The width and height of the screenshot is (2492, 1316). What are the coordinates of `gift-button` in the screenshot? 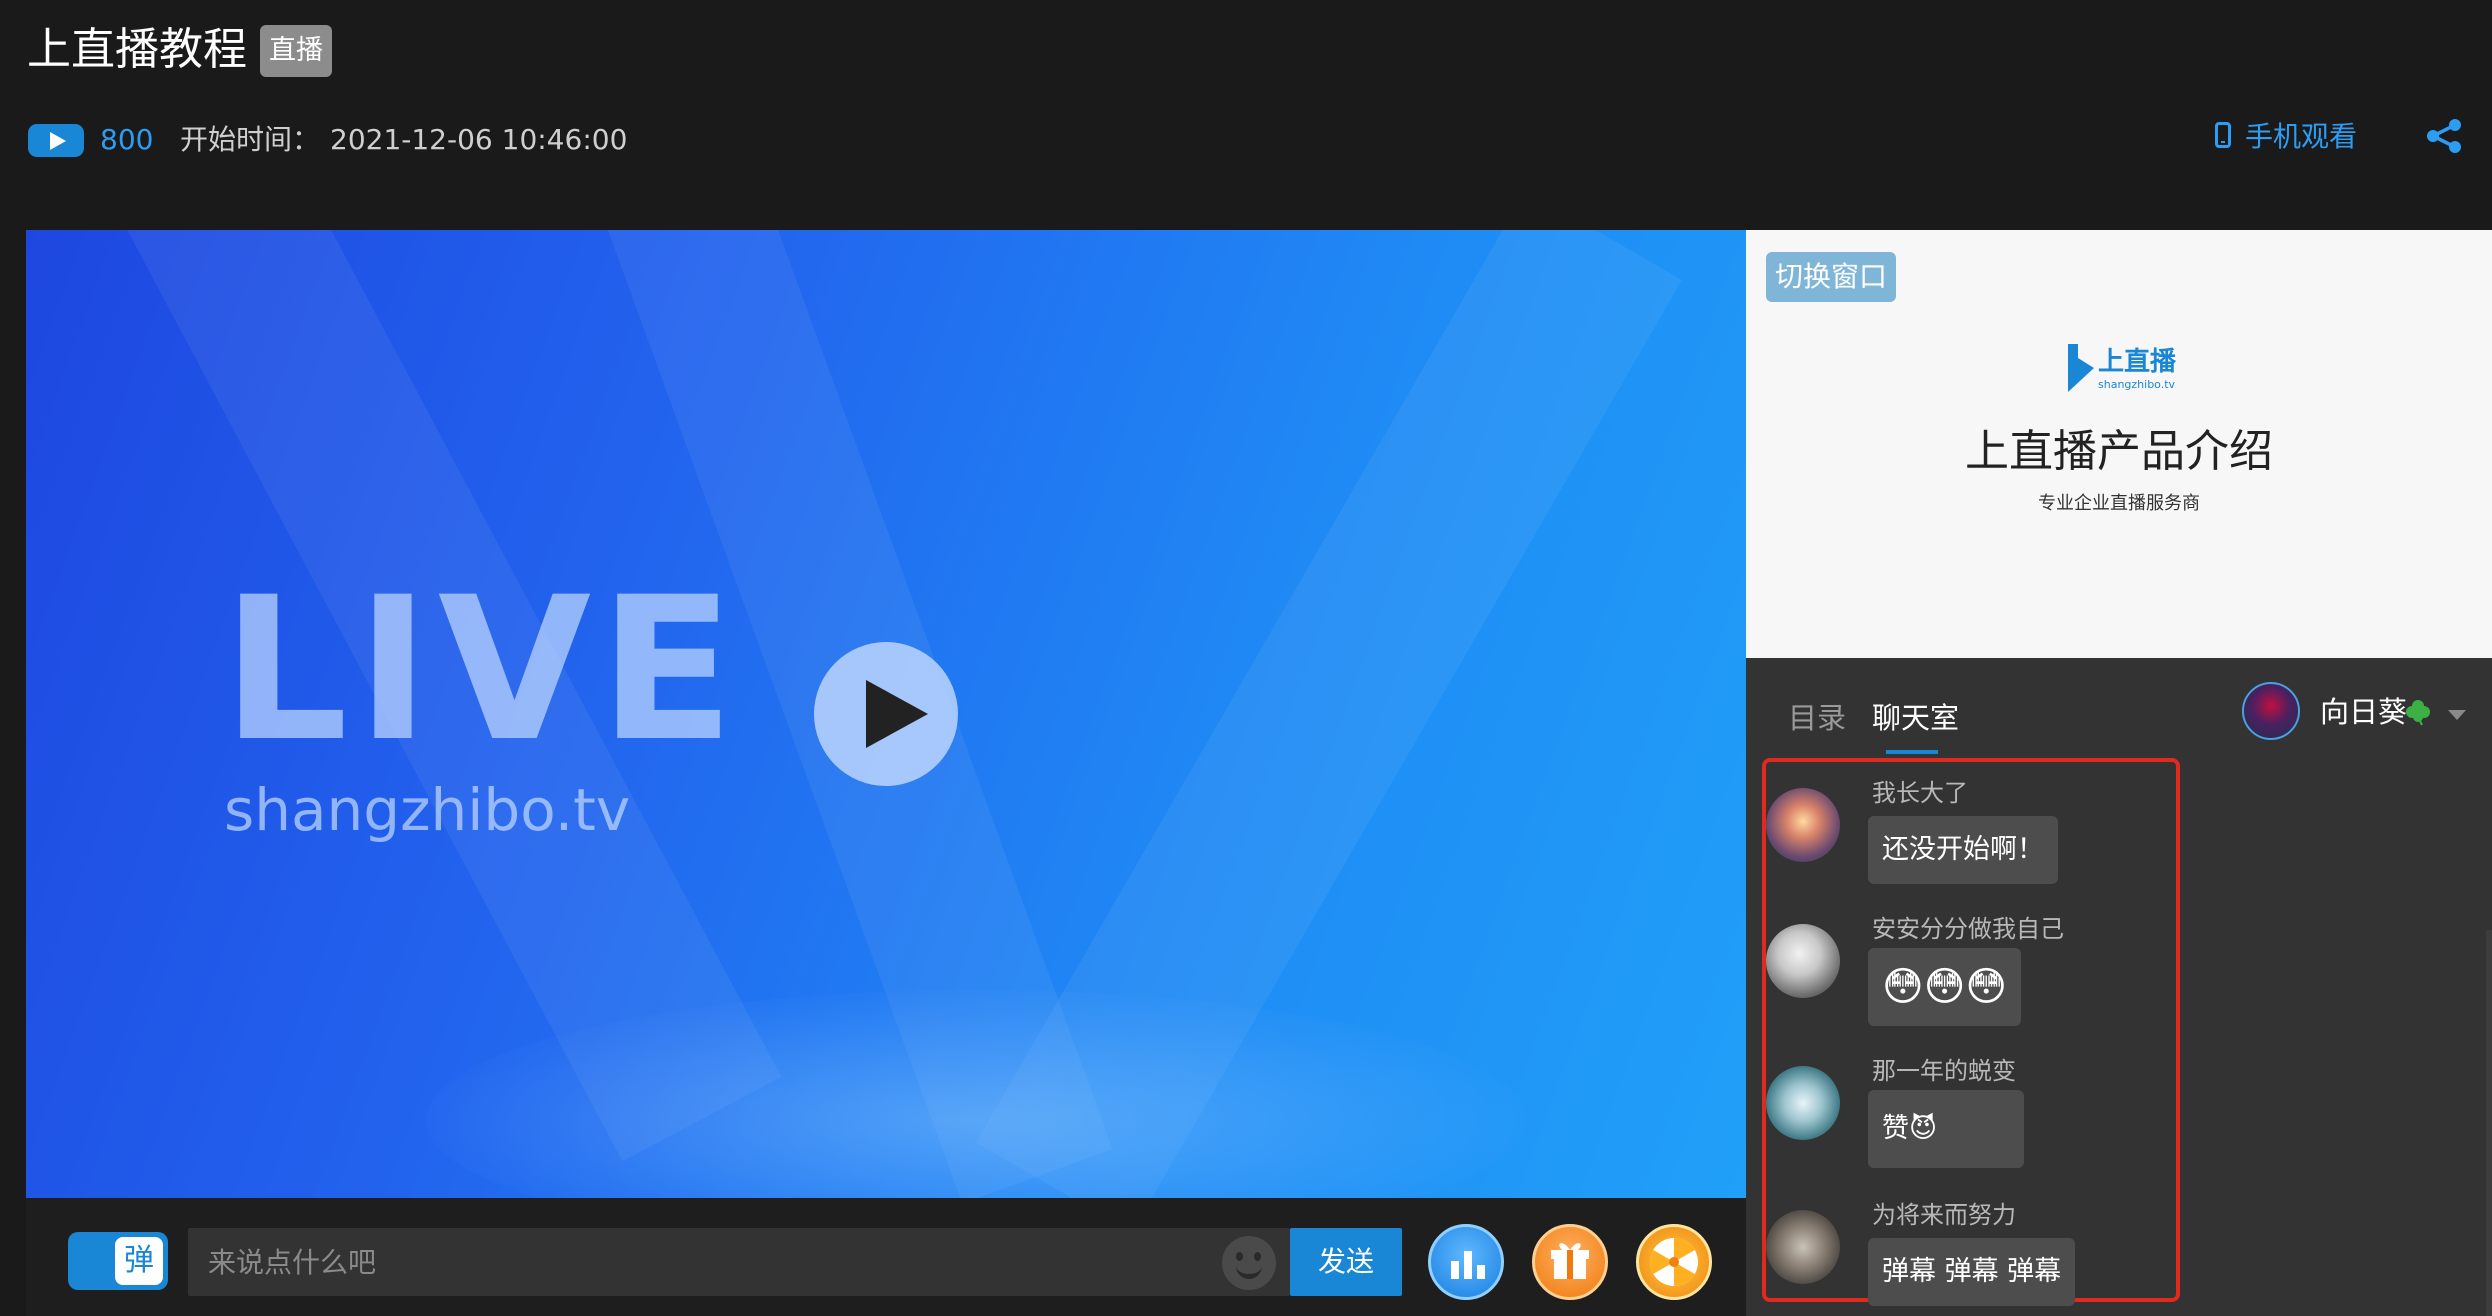 It's located at (1570, 1262).